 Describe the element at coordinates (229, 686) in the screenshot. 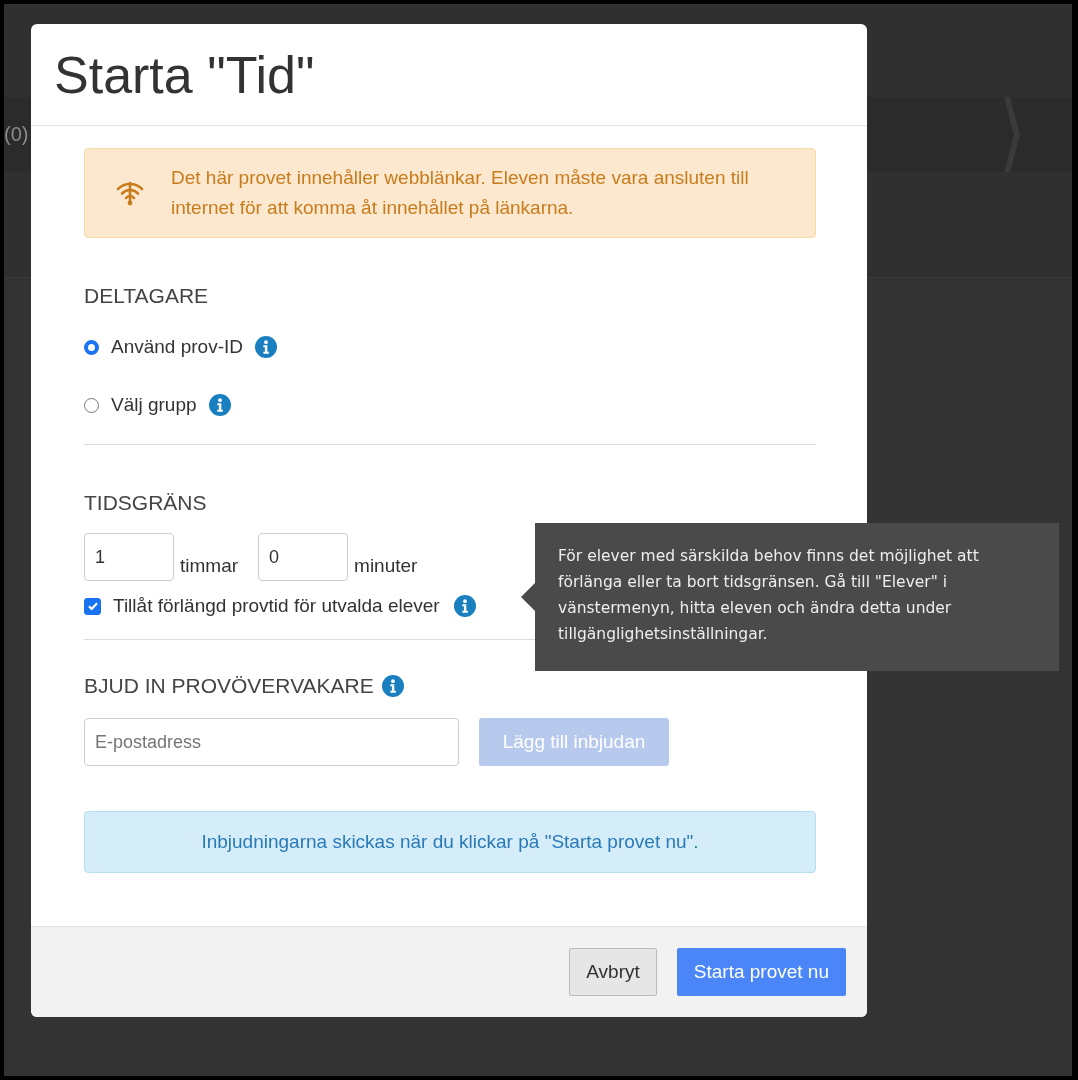

I see `section-heading: BJUD IN PROVÖVERVAKARE` at that location.